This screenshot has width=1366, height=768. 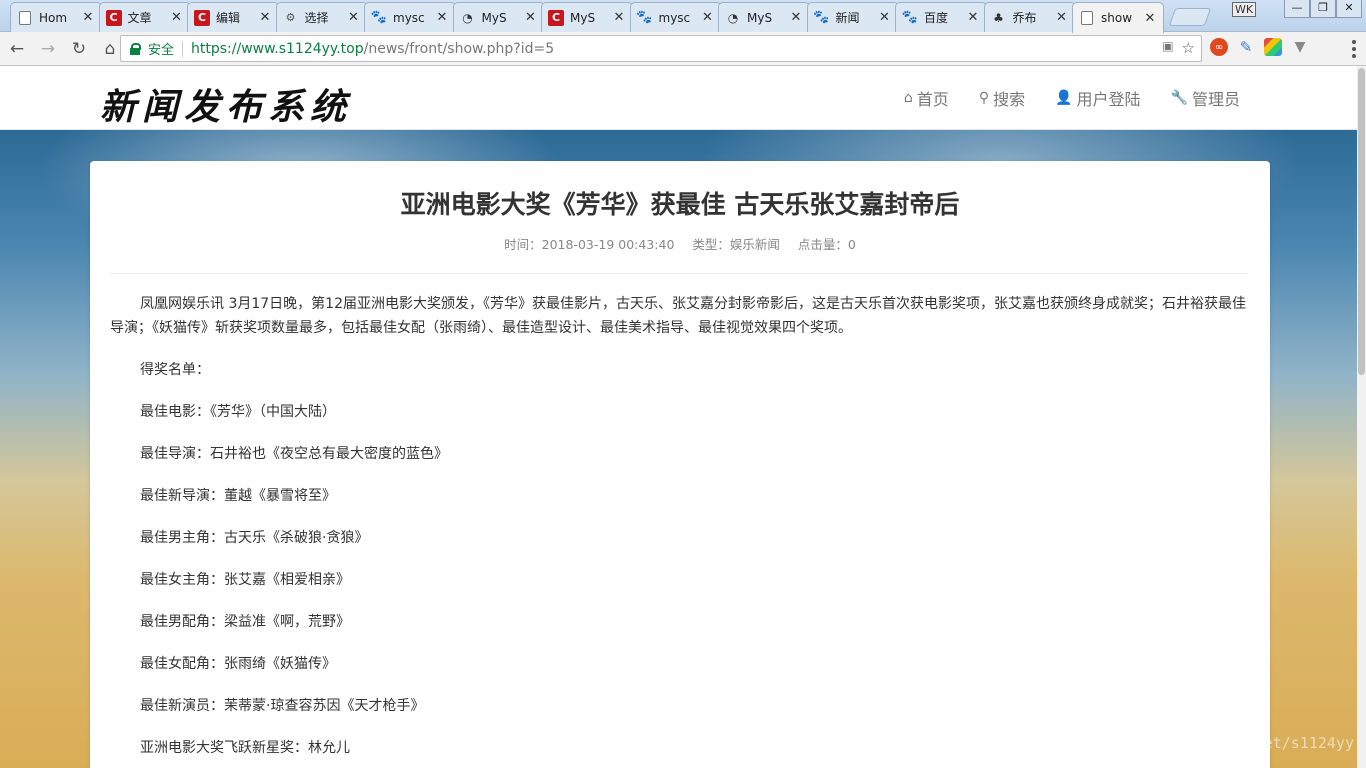 What do you see at coordinates (238, 664) in the screenshot?
I see `article-paragraph: 最佳女配角：张雨绮《妖猫传》` at bounding box center [238, 664].